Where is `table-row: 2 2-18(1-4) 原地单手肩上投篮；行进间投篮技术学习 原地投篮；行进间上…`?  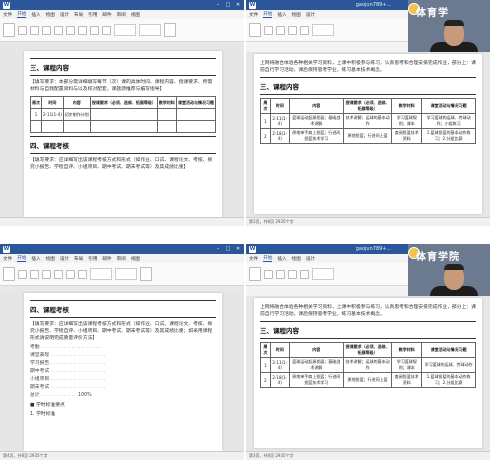
table-row: 2 2-18(1-4) 原地单手肩上投篮；行进间投篮技术学习 原地投篮；行进间上… is located at coordinates (368, 380).